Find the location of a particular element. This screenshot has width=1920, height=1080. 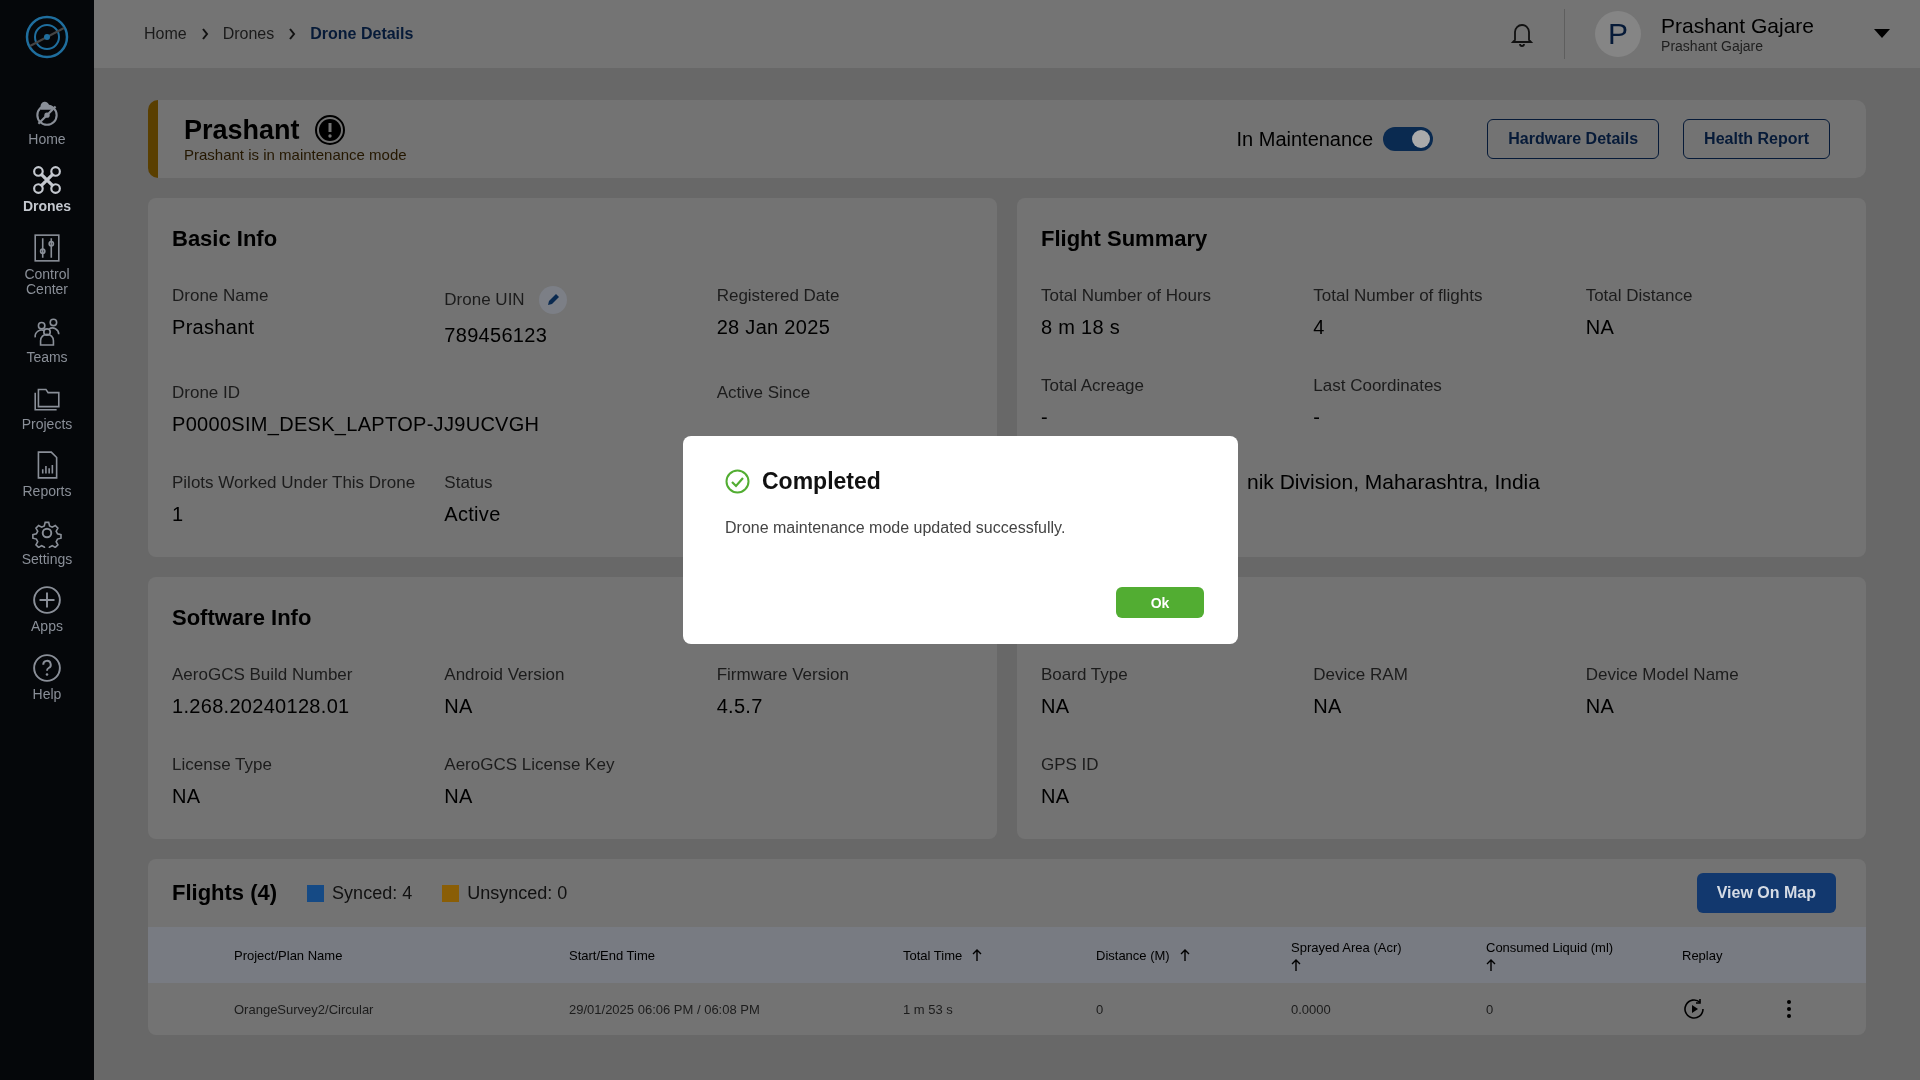

field-label: Drone ID is located at coordinates (206, 393).